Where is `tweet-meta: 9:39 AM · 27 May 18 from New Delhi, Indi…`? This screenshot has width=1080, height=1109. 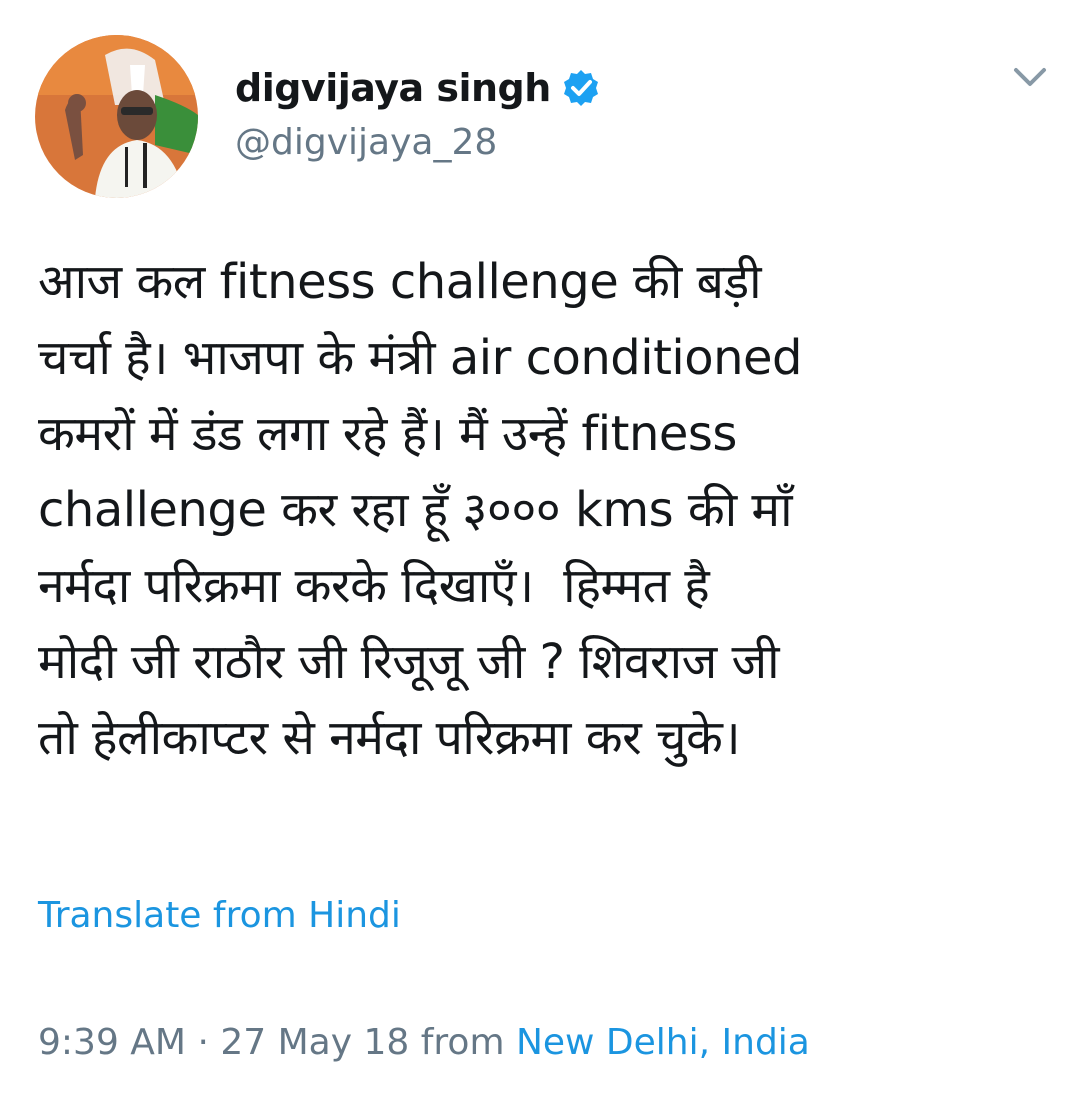 tweet-meta: 9:39 AM · 27 May 18 from New Delhi, Indi… is located at coordinates (424, 1042).